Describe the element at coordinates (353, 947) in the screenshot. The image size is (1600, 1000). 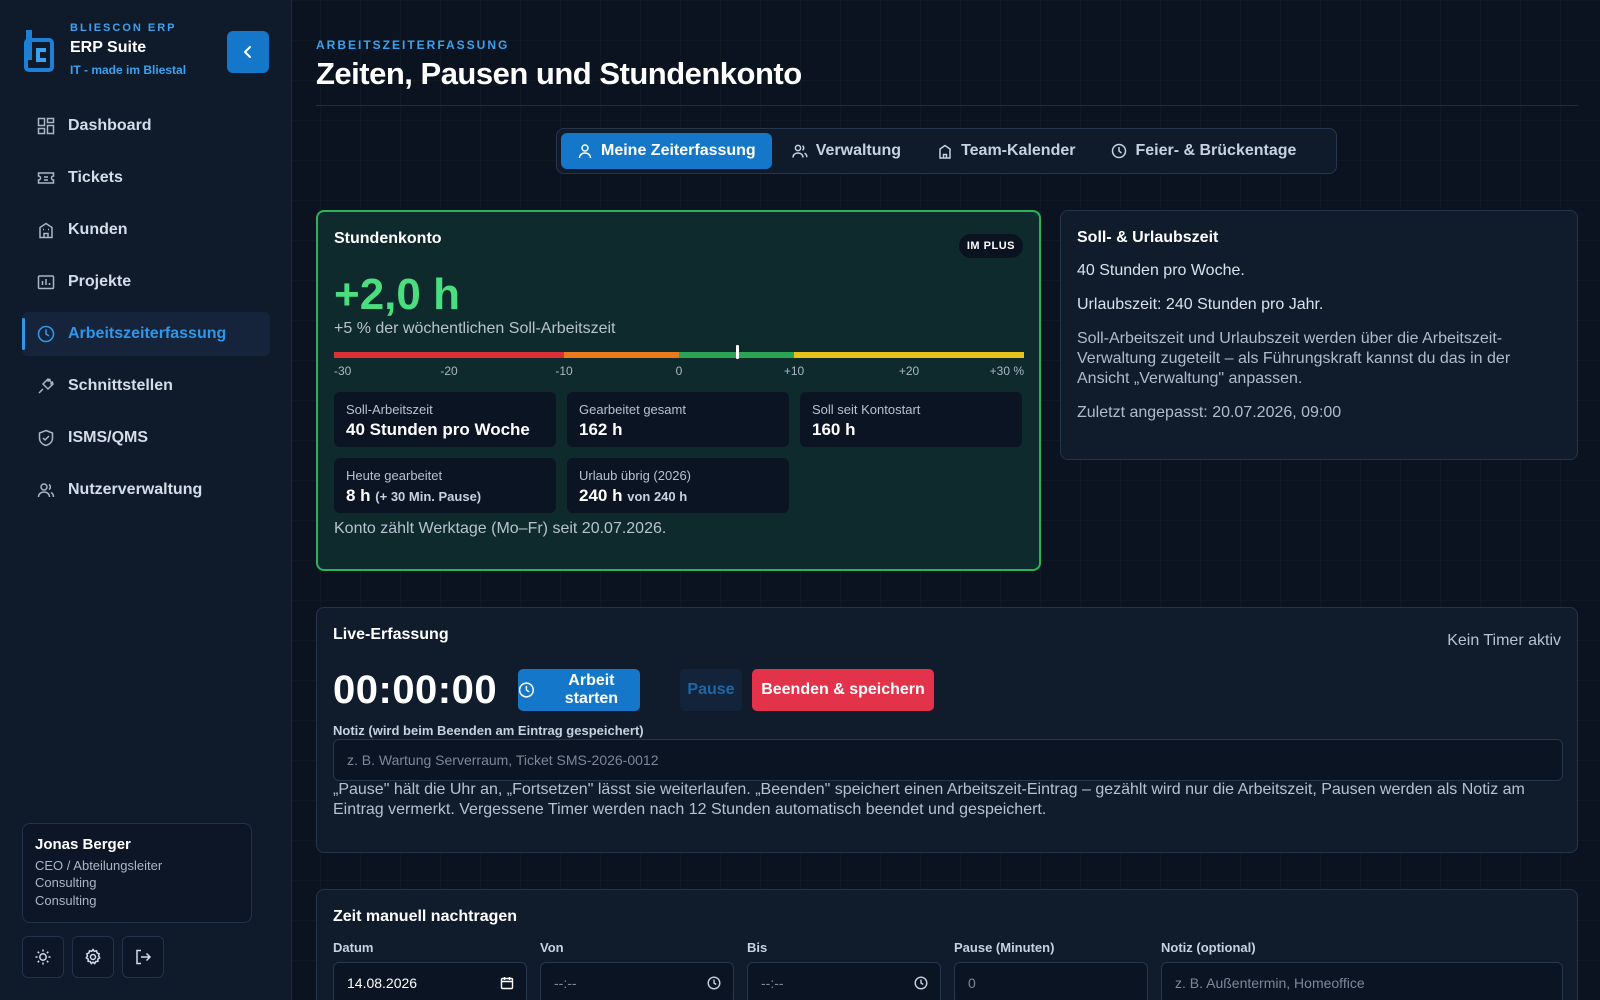
I see `date-field-label: Datum` at that location.